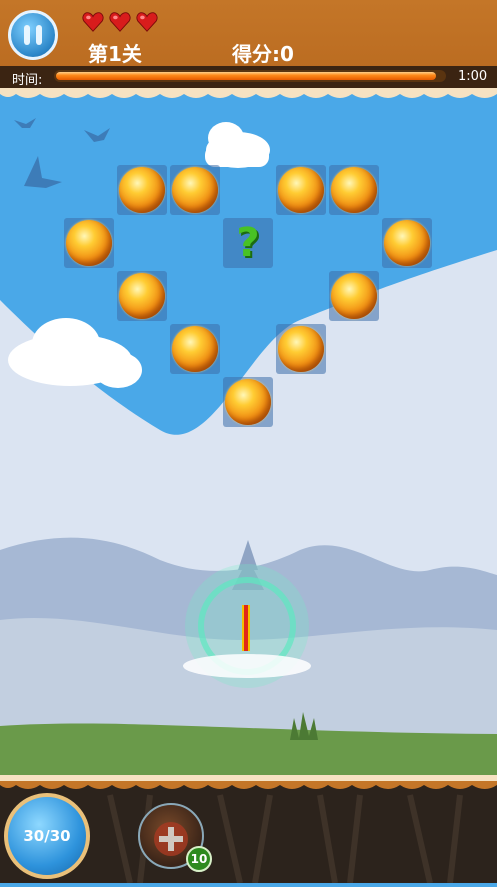 This screenshot has width=497, height=887. Describe the element at coordinates (39, 35) in the screenshot. I see `pause-icon-bar` at that location.